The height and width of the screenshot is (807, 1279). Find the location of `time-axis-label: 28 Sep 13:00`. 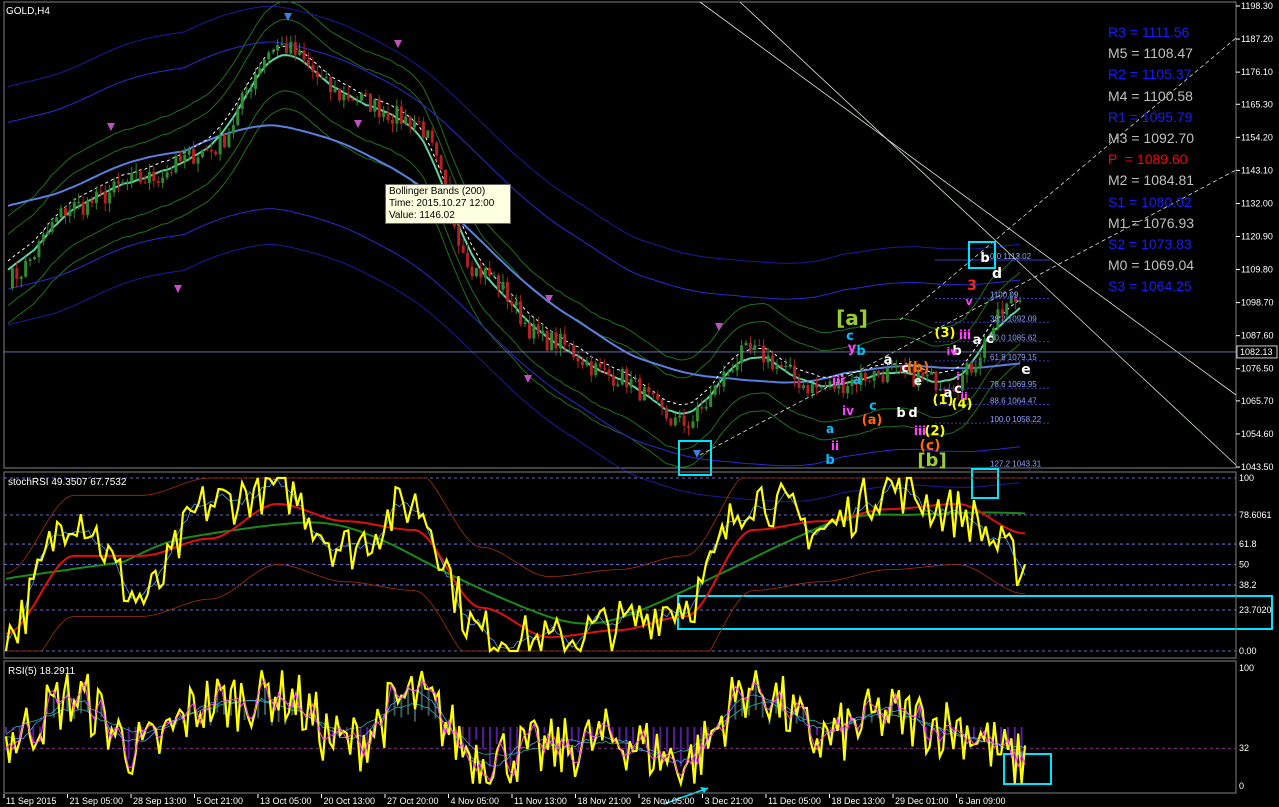

time-axis-label: 28 Sep 13:00 is located at coordinates (160, 801).